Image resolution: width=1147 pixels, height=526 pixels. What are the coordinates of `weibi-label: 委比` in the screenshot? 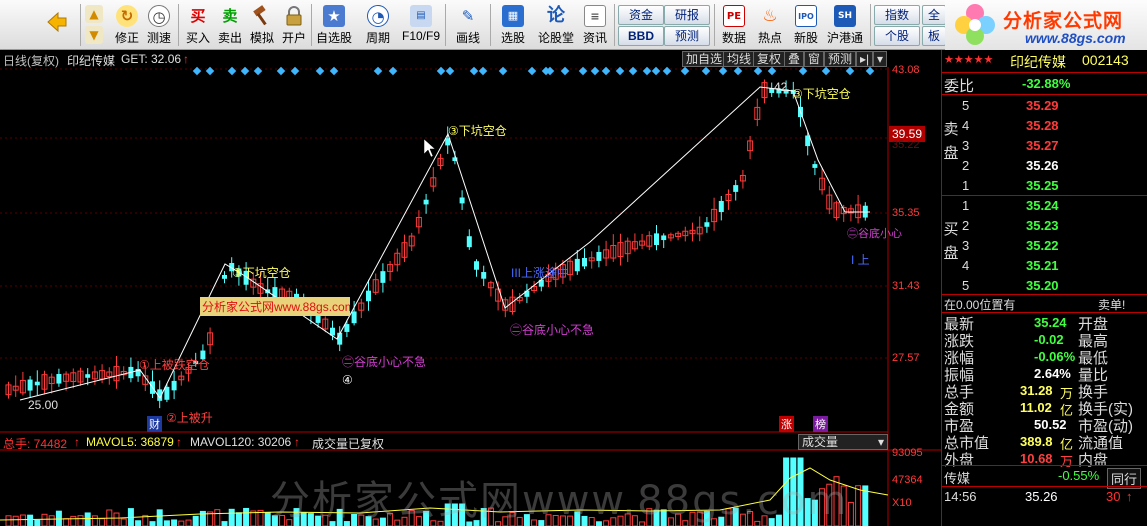 It's located at (959, 86).